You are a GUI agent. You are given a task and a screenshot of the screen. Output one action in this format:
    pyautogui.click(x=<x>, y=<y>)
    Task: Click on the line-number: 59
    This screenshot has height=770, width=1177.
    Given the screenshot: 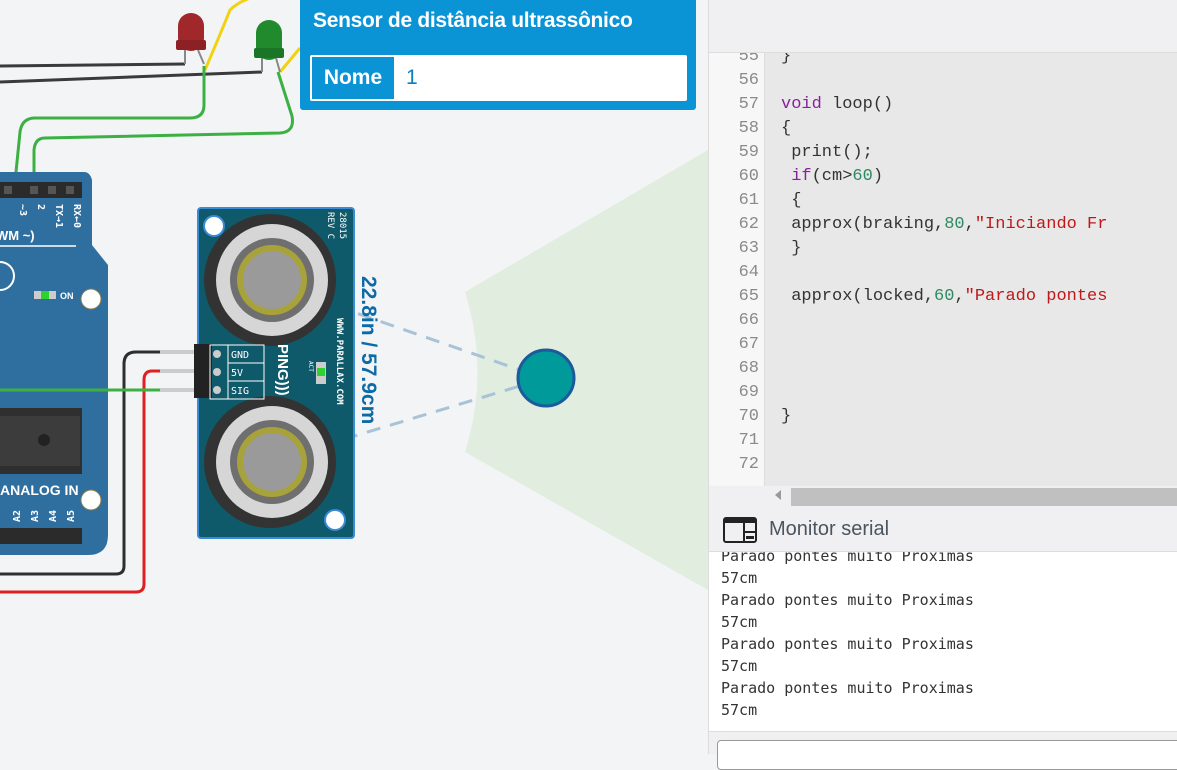 What is the action you would take?
    pyautogui.click(x=748, y=152)
    